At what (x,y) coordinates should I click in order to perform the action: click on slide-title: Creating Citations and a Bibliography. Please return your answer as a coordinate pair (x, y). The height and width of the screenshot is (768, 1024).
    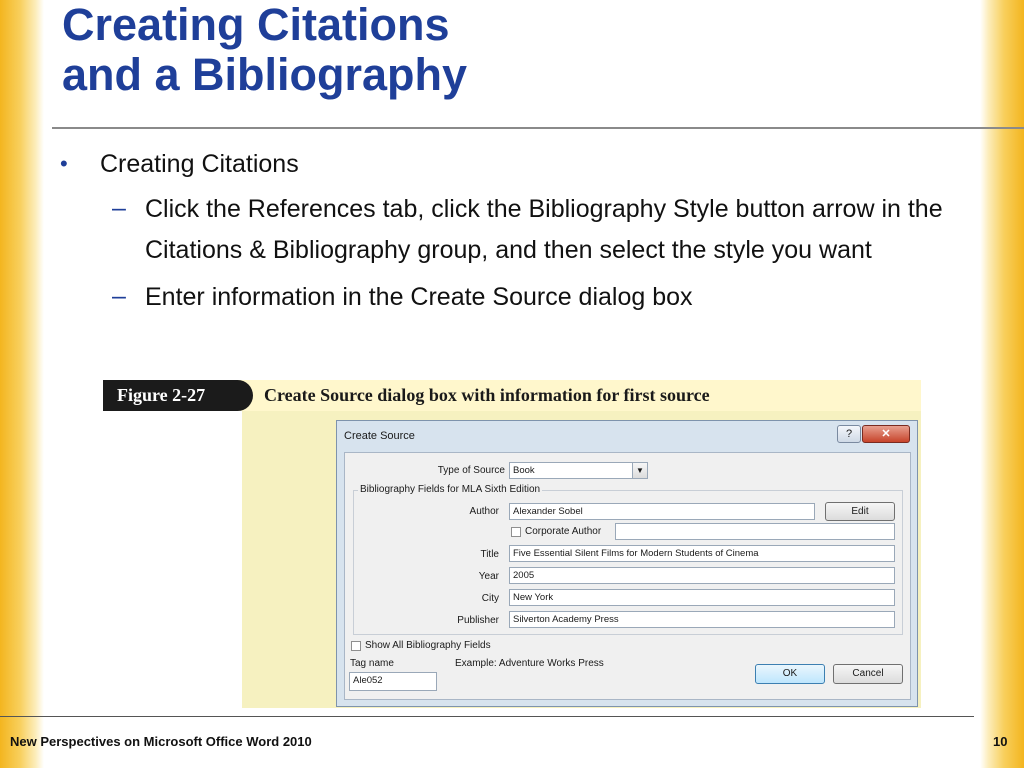
    Looking at the image, I should click on (264, 50).